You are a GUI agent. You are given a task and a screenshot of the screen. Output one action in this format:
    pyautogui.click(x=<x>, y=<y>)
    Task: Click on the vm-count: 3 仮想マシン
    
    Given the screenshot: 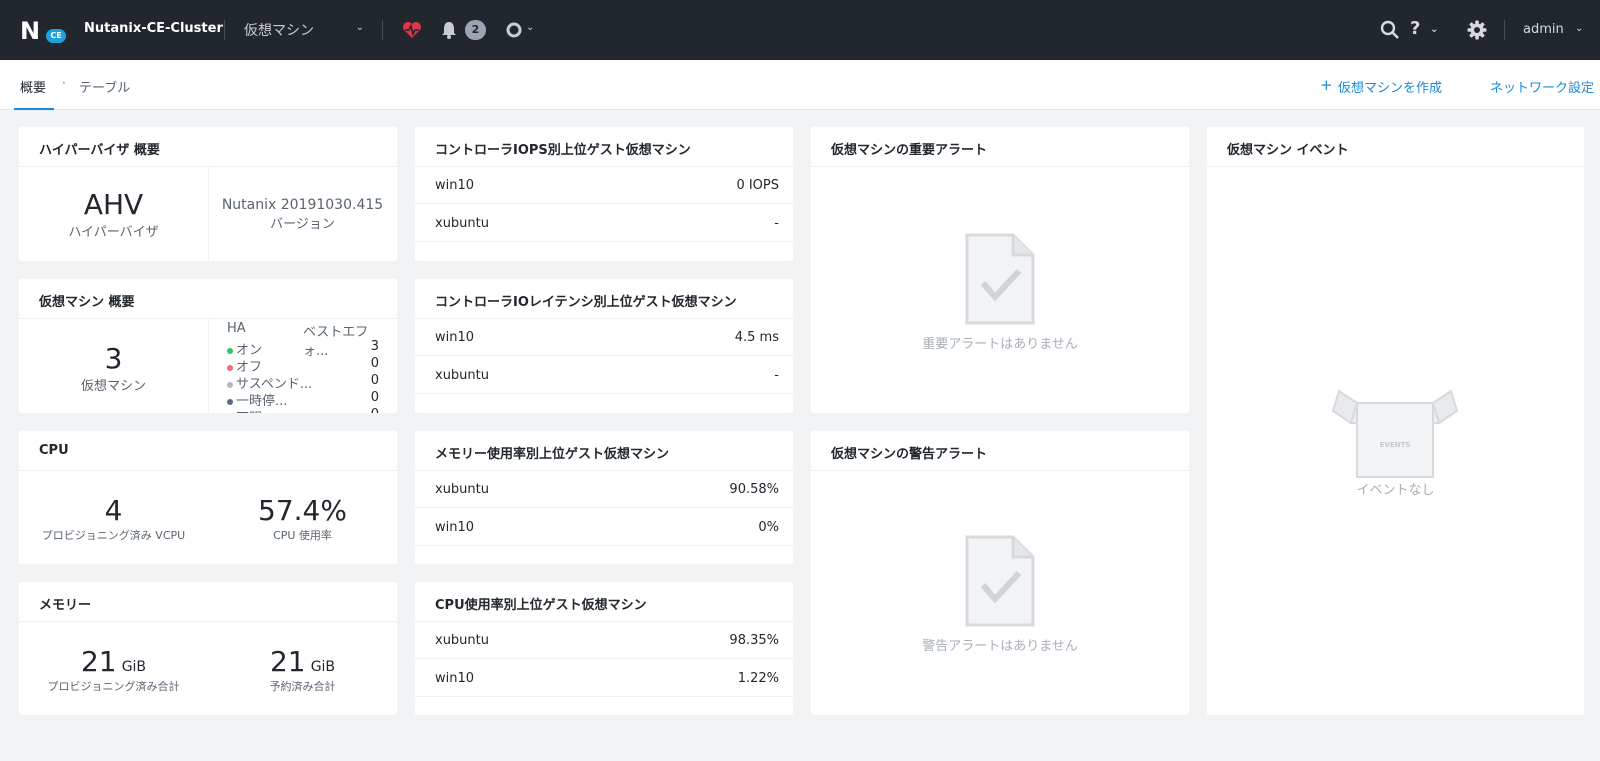 What is the action you would take?
    pyautogui.click(x=113, y=368)
    